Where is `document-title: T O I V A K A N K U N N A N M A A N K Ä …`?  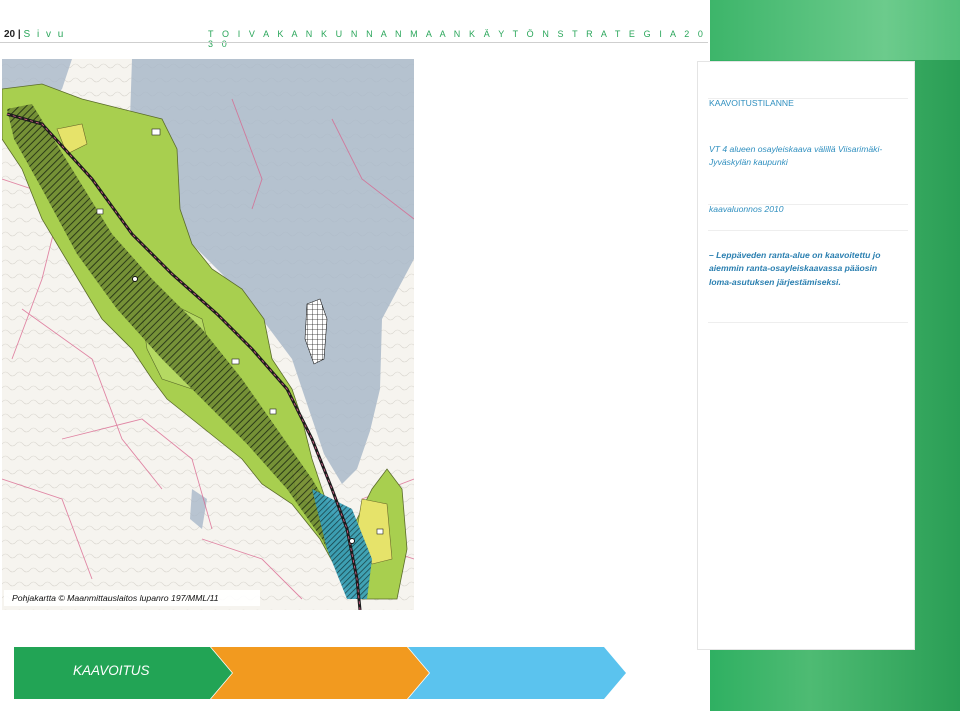 document-title: T O I V A K A N K U N N A N M A A N K Ä … is located at coordinates (457, 39).